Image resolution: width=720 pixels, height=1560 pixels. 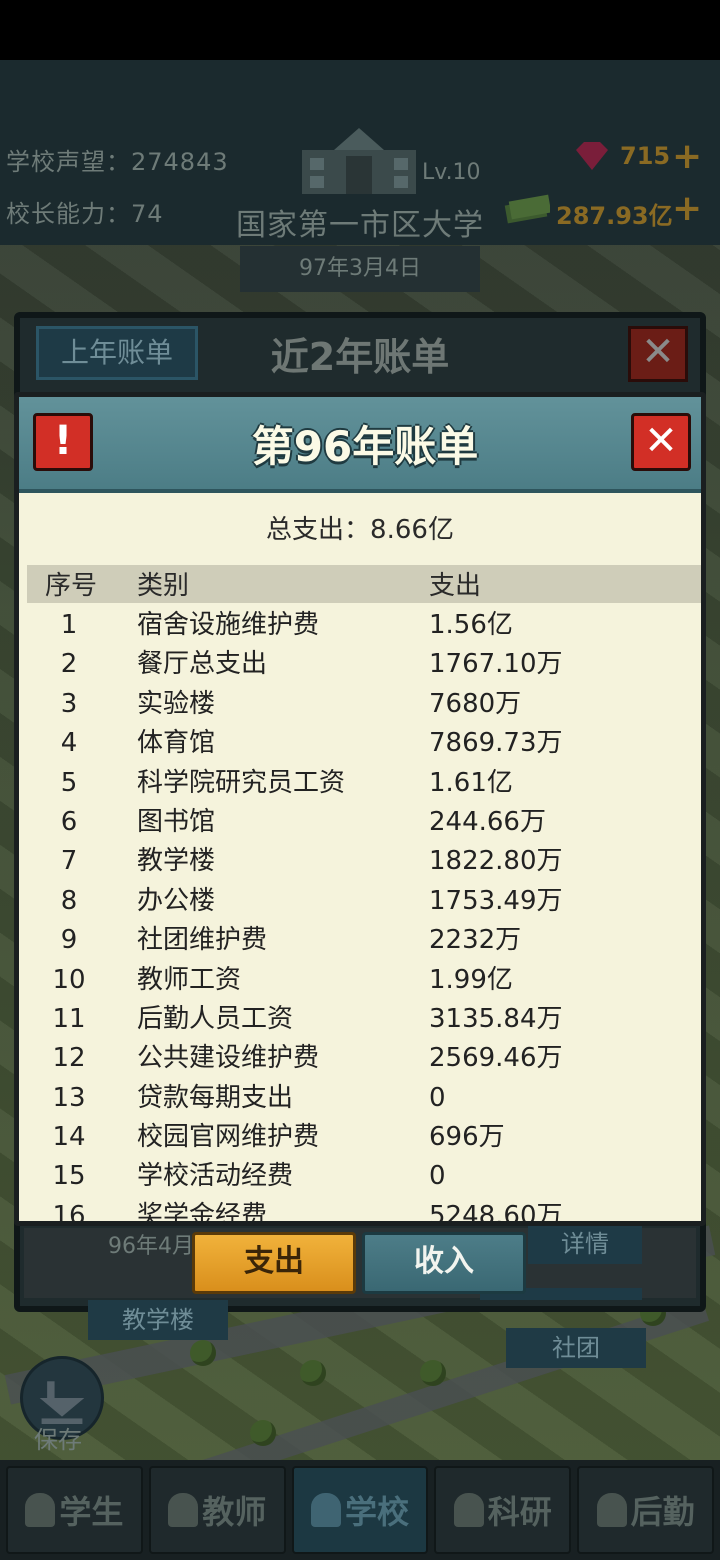 I want to click on row-number: 14, so click(x=69, y=1137).